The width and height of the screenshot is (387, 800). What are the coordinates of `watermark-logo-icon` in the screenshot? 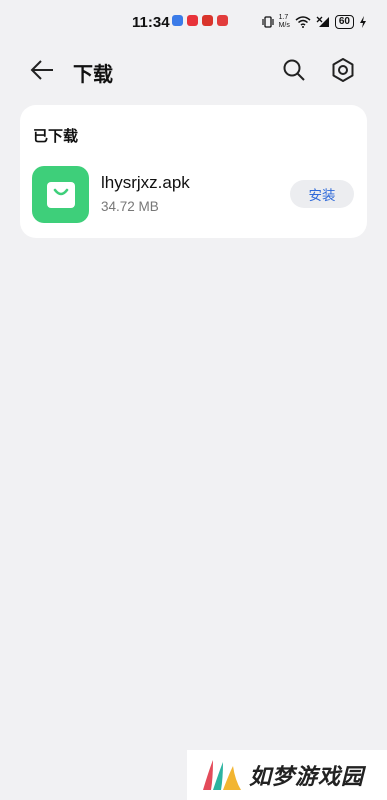 It's located at (222, 775).